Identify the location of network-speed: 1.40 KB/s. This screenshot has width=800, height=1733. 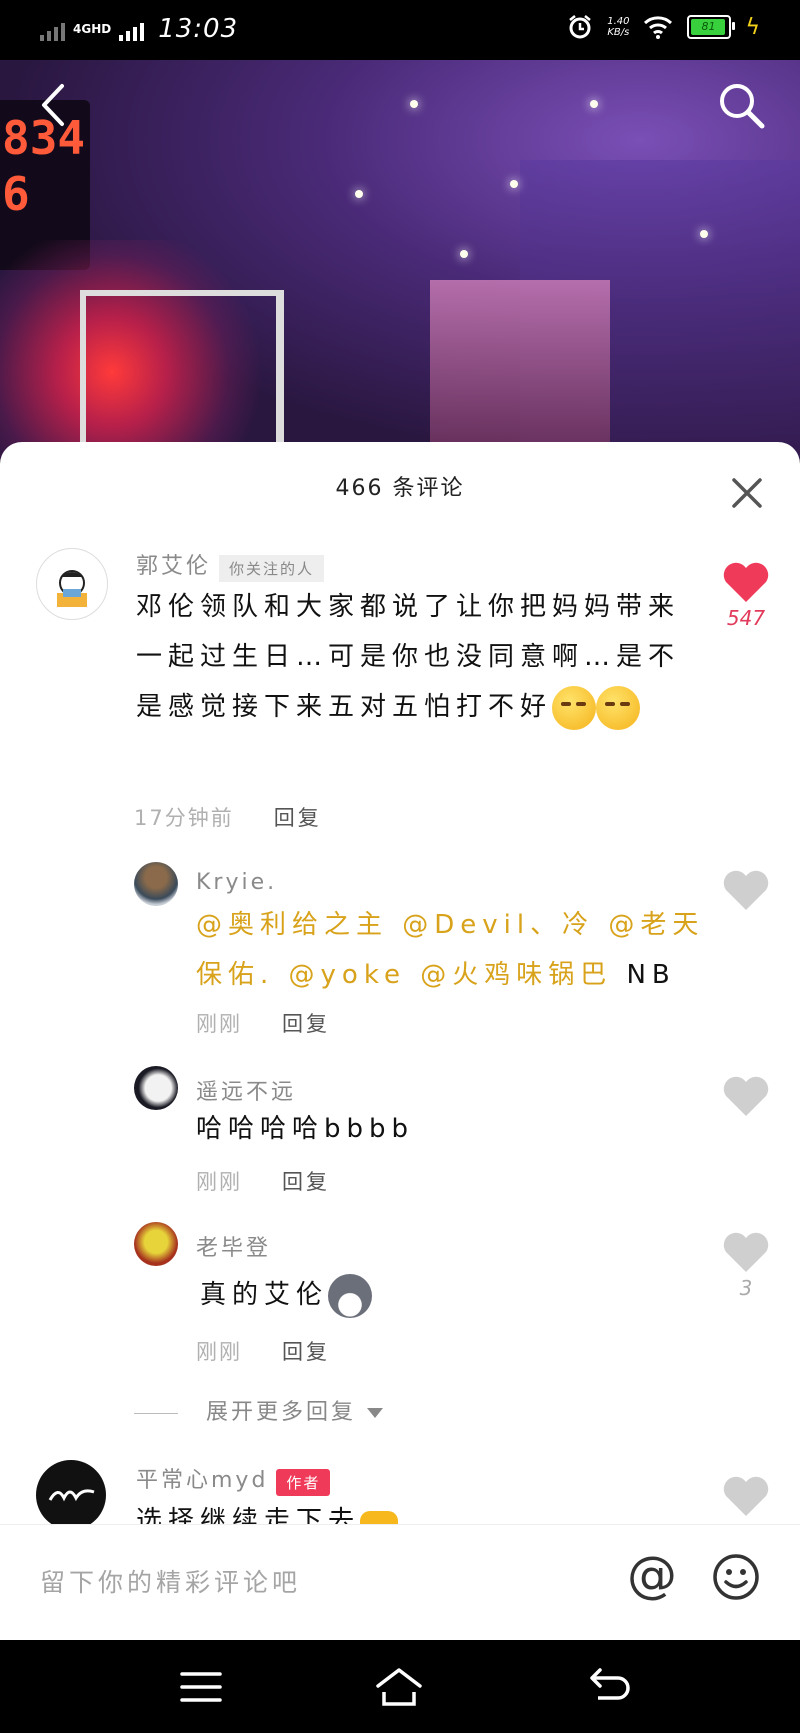
(618, 27).